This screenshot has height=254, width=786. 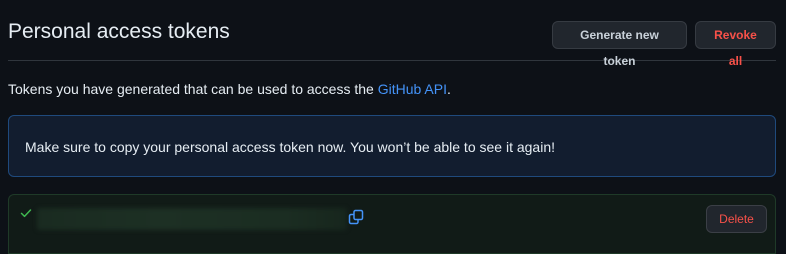 I want to click on delete-token-button: Delete, so click(x=736, y=219).